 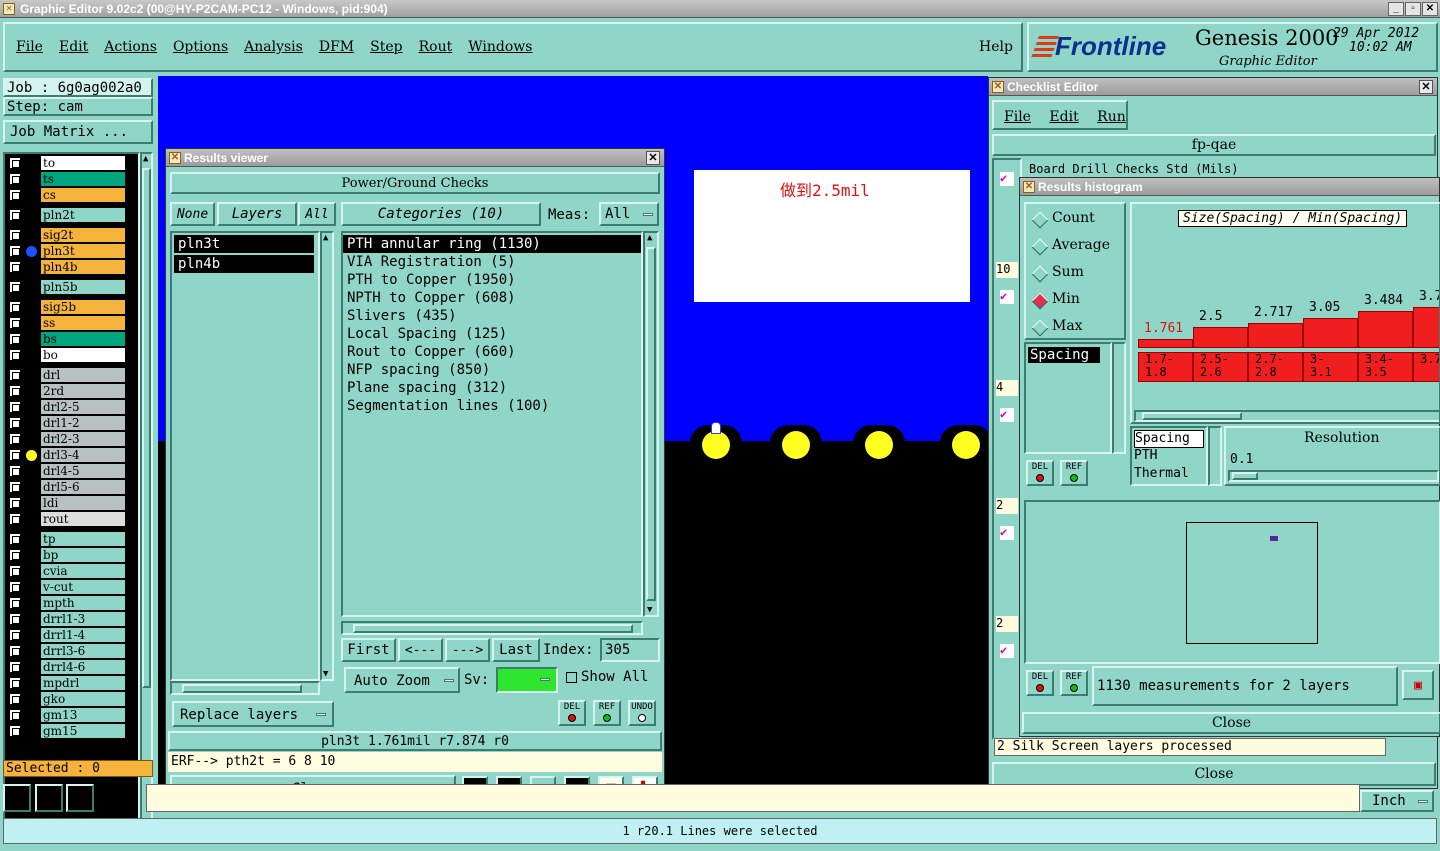 What do you see at coordinates (83, 539) in the screenshot?
I see `layer-name: tp` at bounding box center [83, 539].